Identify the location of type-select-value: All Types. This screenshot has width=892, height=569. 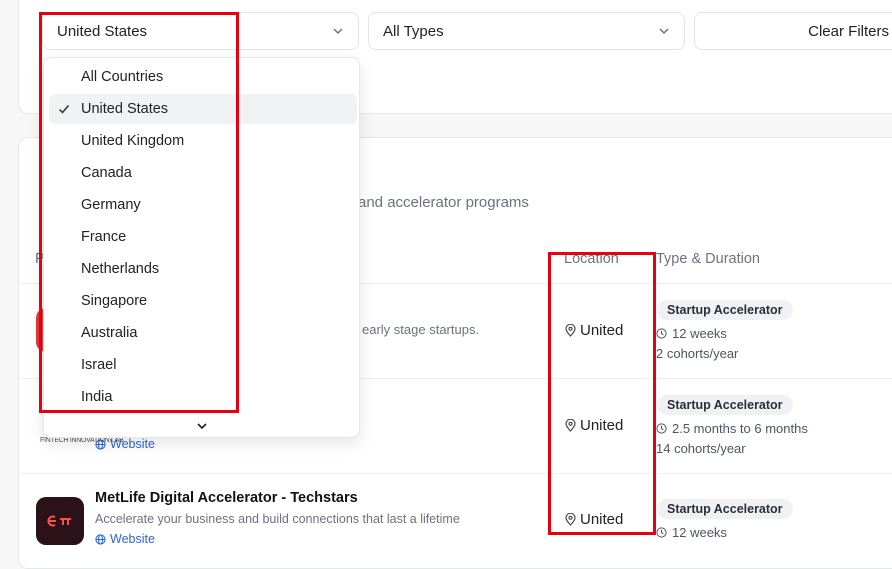
(413, 31).